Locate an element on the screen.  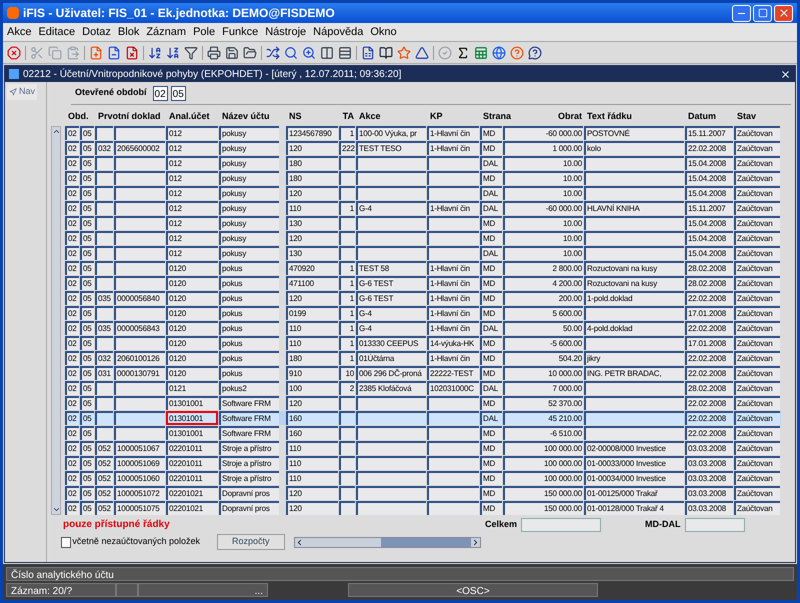
table-cell: 02201021 is located at coordinates (192, 508).